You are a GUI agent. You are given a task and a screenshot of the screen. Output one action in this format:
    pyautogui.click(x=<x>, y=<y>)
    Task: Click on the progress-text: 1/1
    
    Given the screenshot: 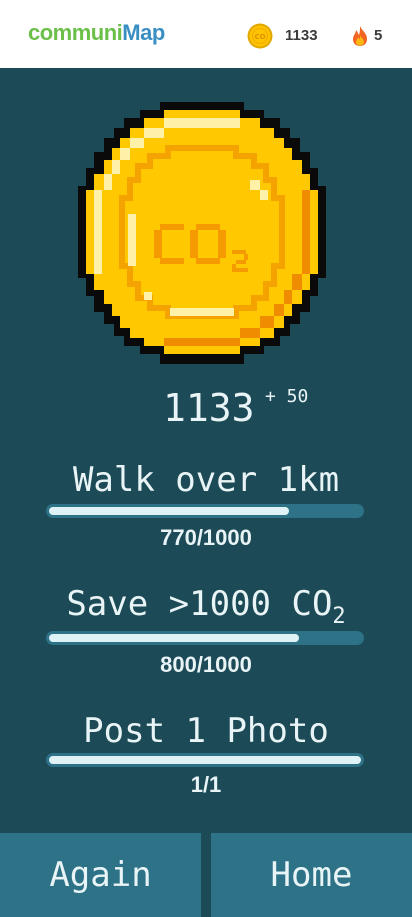 What is the action you would take?
    pyautogui.click(x=206, y=784)
    